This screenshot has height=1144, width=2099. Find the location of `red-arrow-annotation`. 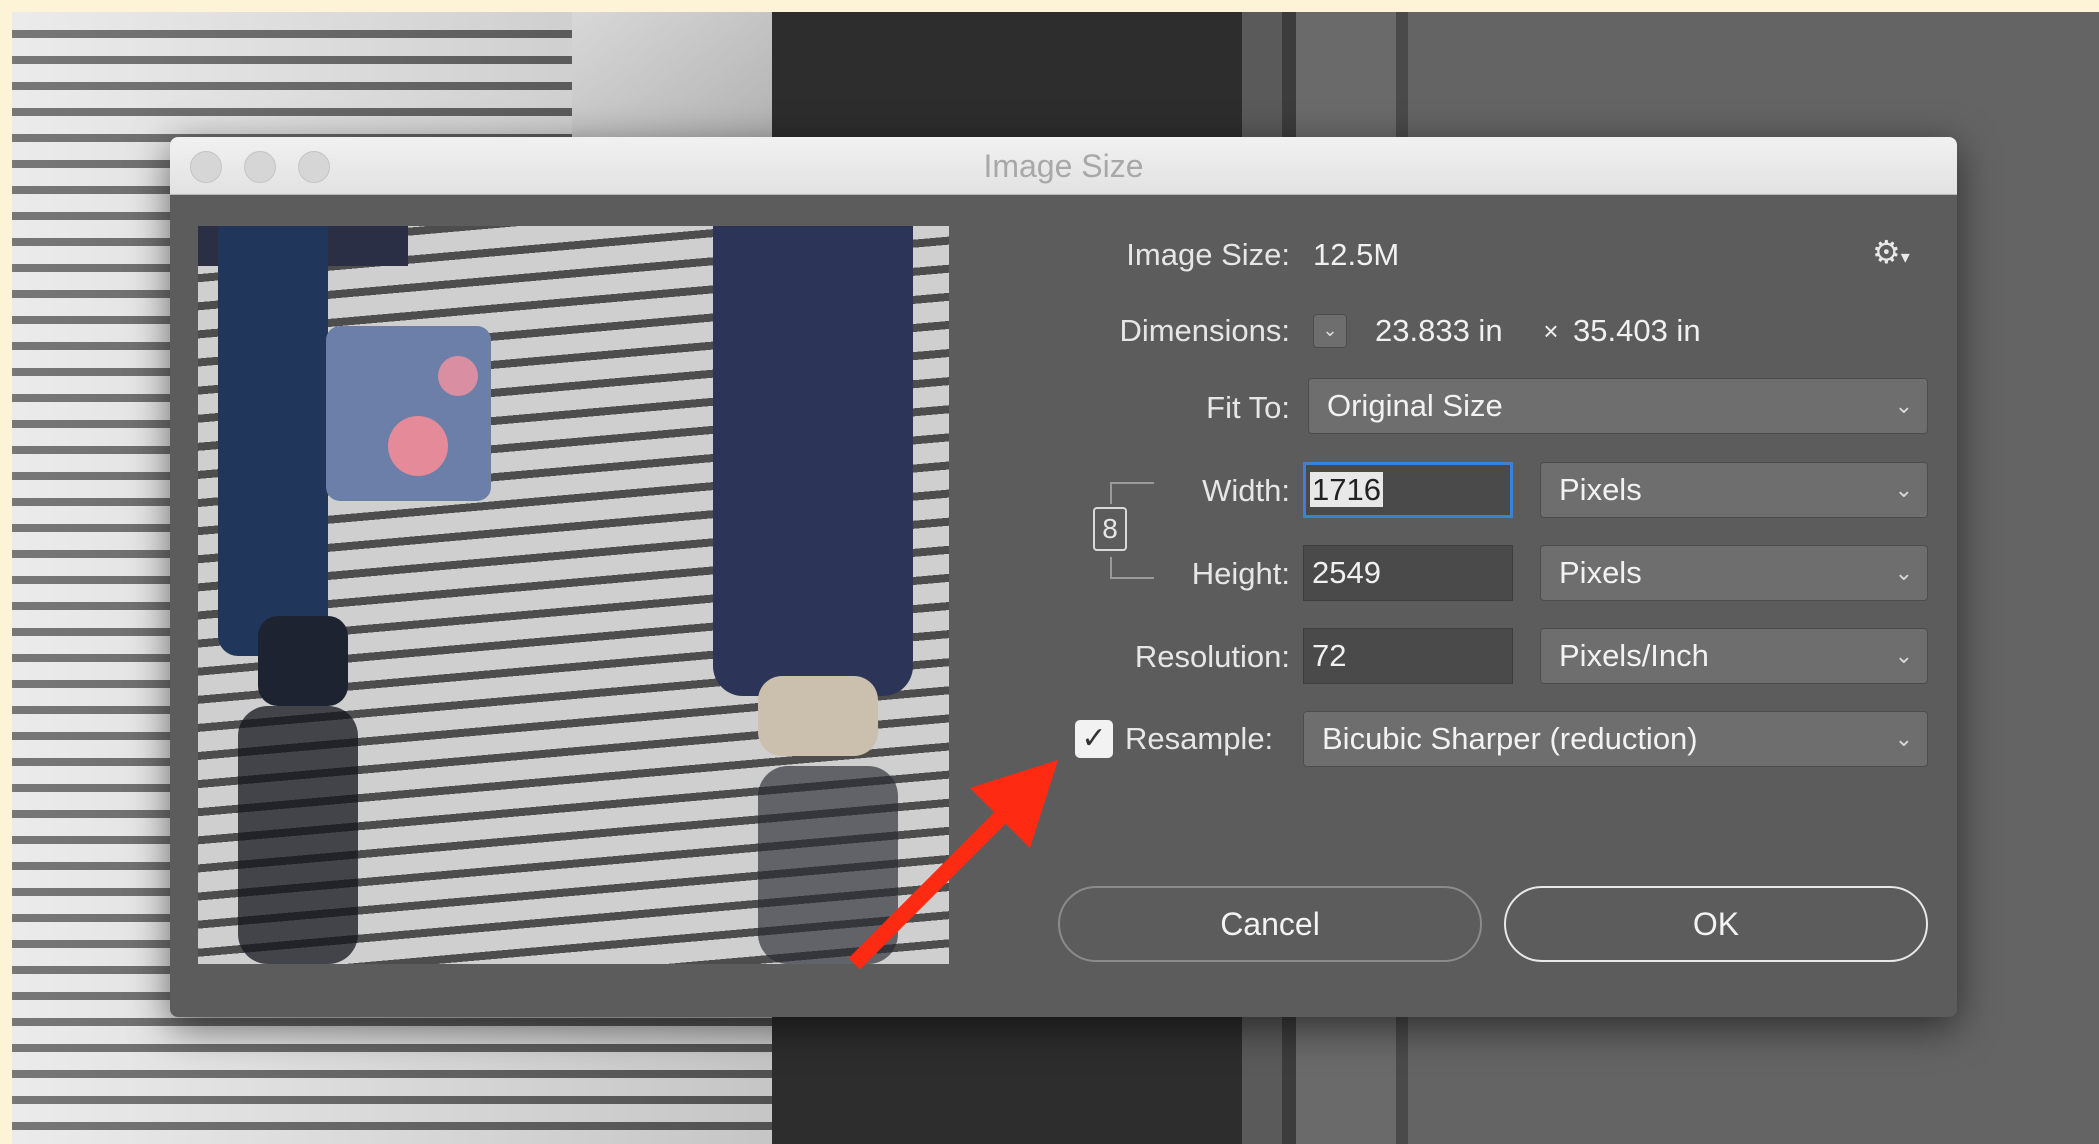

red-arrow-annotation is located at coordinates (953, 865).